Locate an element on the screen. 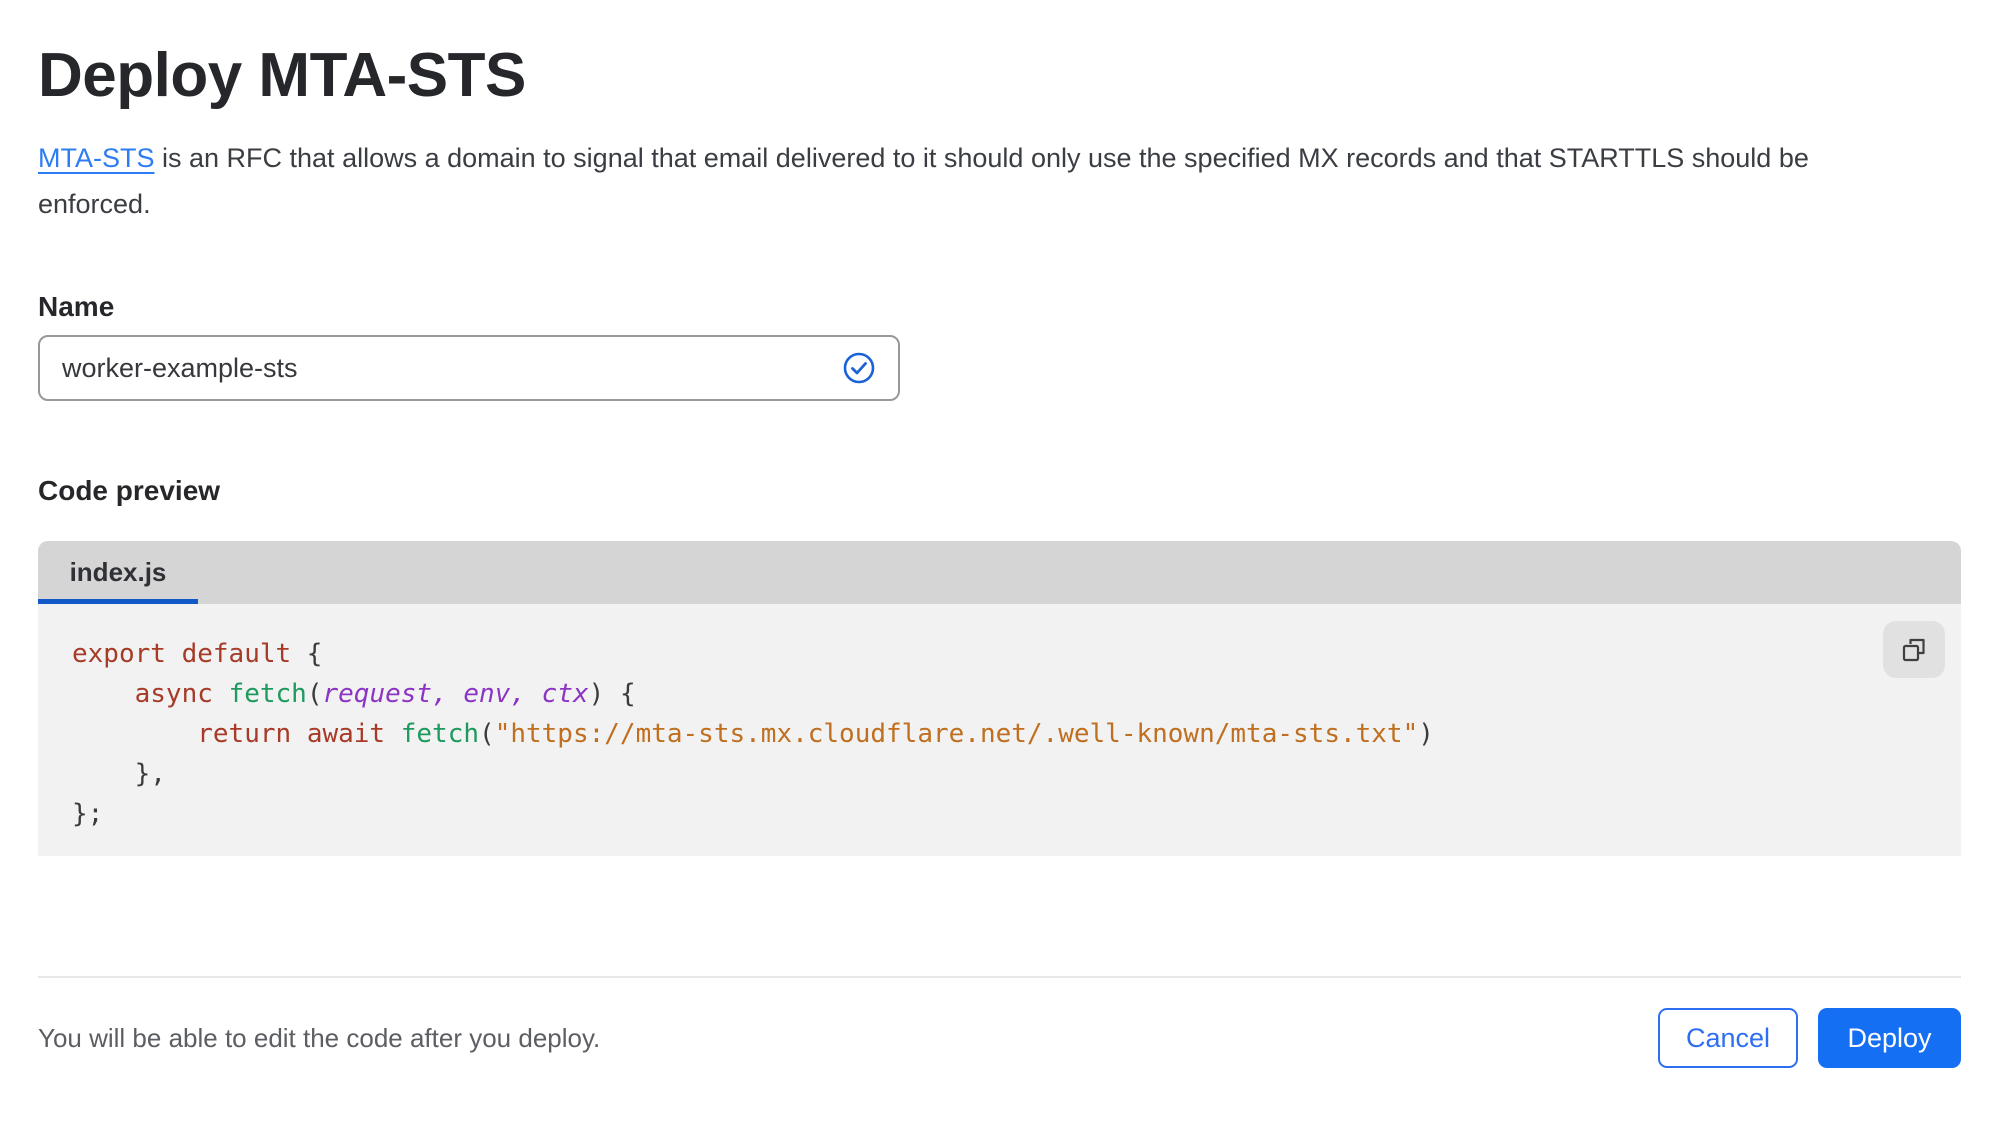 The image size is (1999, 1138). name-input-container is located at coordinates (469, 368).